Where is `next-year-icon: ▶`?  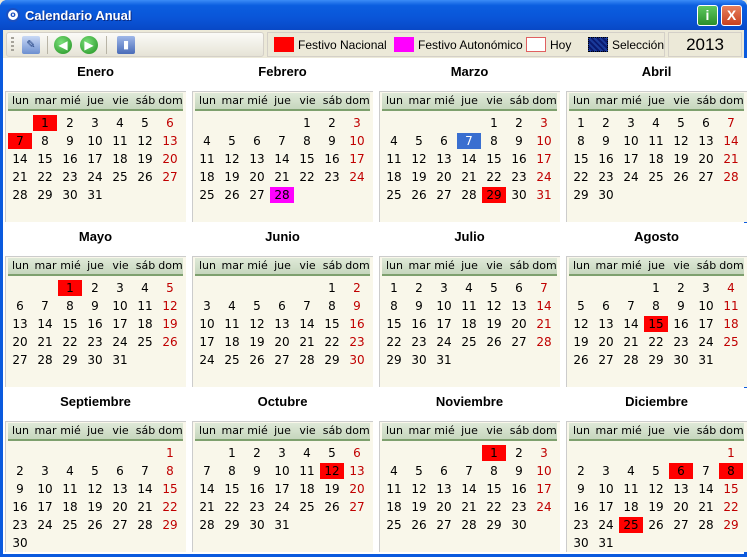 next-year-icon: ▶ is located at coordinates (89, 45).